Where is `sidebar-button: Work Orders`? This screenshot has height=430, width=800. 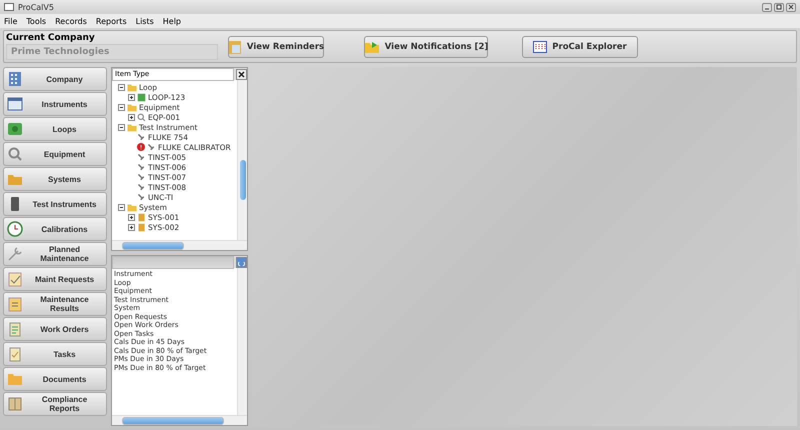
sidebar-button: Work Orders is located at coordinates (55, 329).